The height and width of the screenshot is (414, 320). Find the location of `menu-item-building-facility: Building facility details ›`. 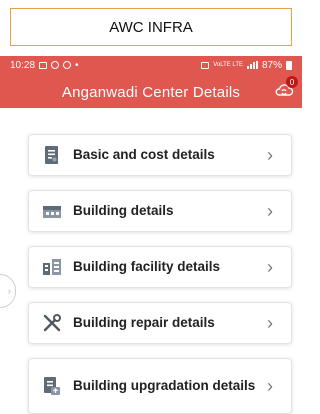

menu-item-building-facility: Building facility details › is located at coordinates (160, 267).